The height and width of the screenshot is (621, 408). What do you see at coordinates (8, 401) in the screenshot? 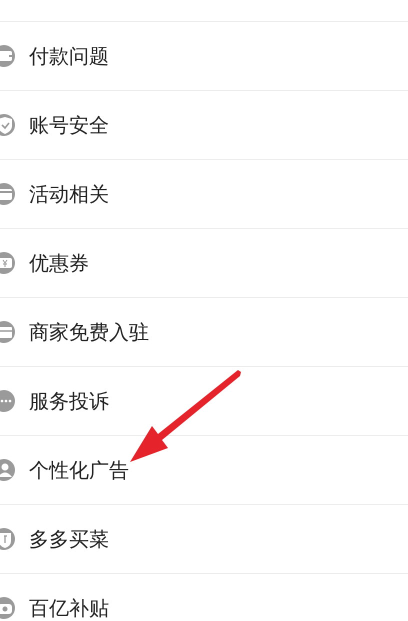
I see `chat-icon` at bounding box center [8, 401].